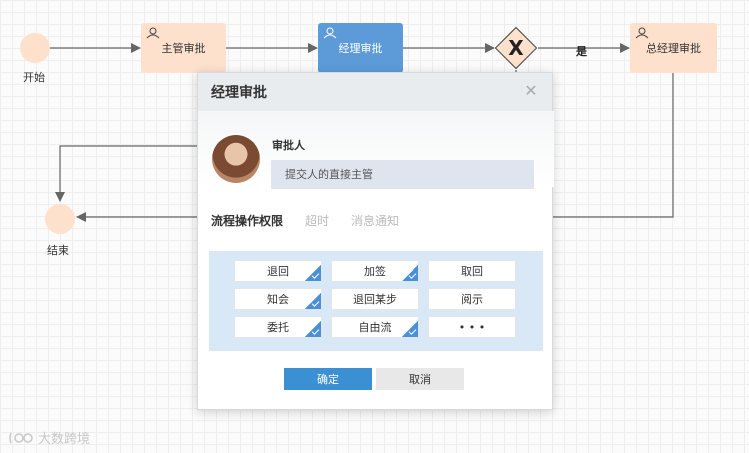 This screenshot has width=749, height=453. What do you see at coordinates (21, 437) in the screenshot?
I see `watermark-logo-icon` at bounding box center [21, 437].